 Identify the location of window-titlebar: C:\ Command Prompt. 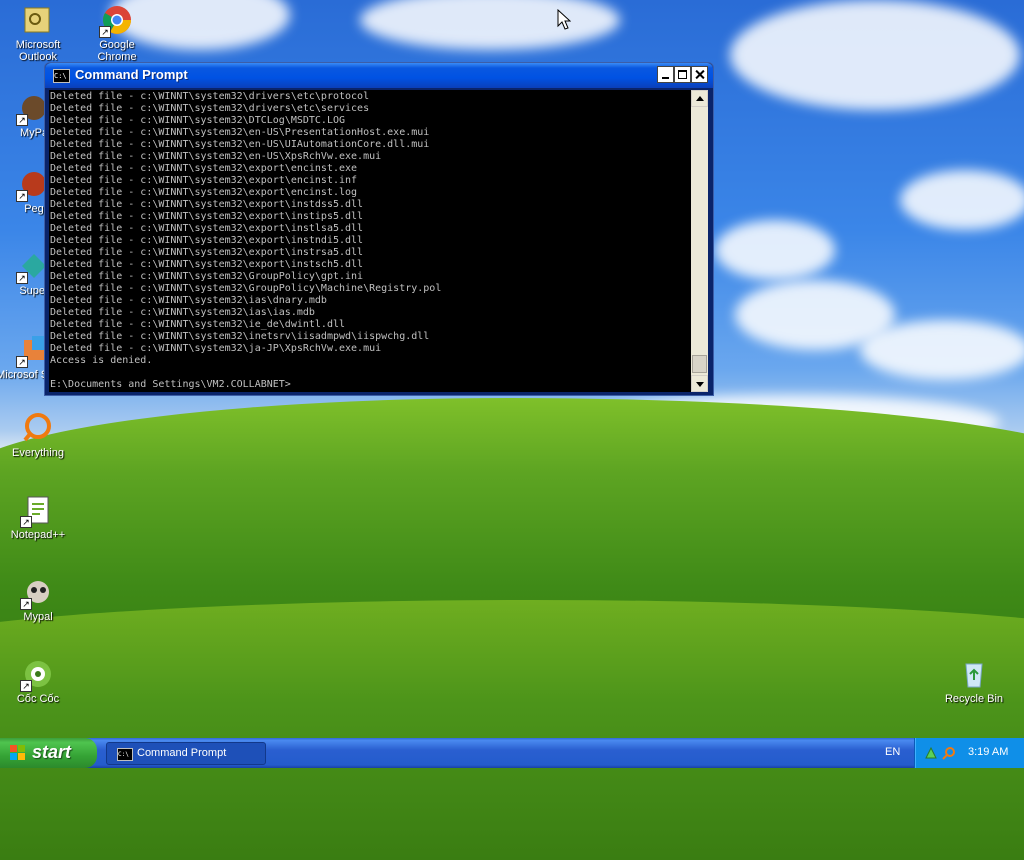
(379, 75).